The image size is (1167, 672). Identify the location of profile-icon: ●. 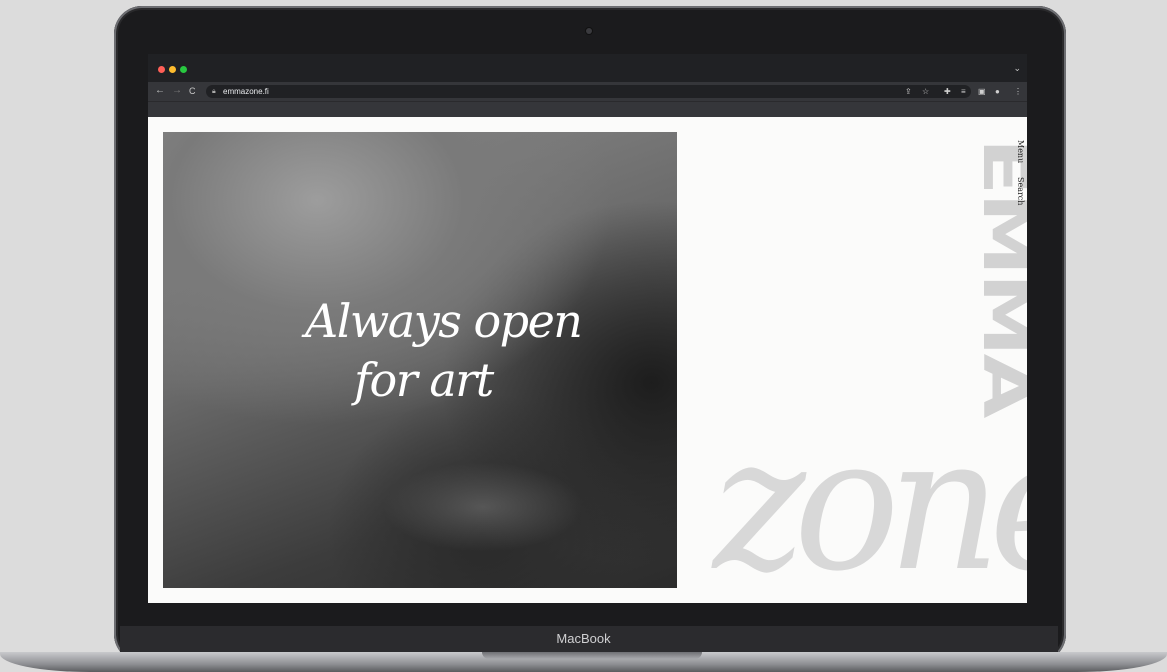
(997, 91).